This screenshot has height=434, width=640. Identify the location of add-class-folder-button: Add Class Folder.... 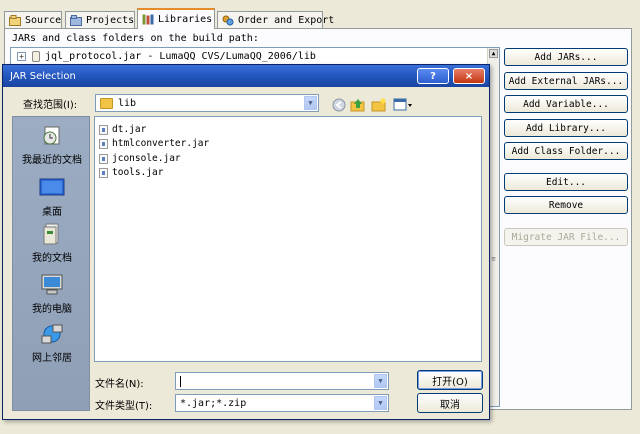
(566, 151).